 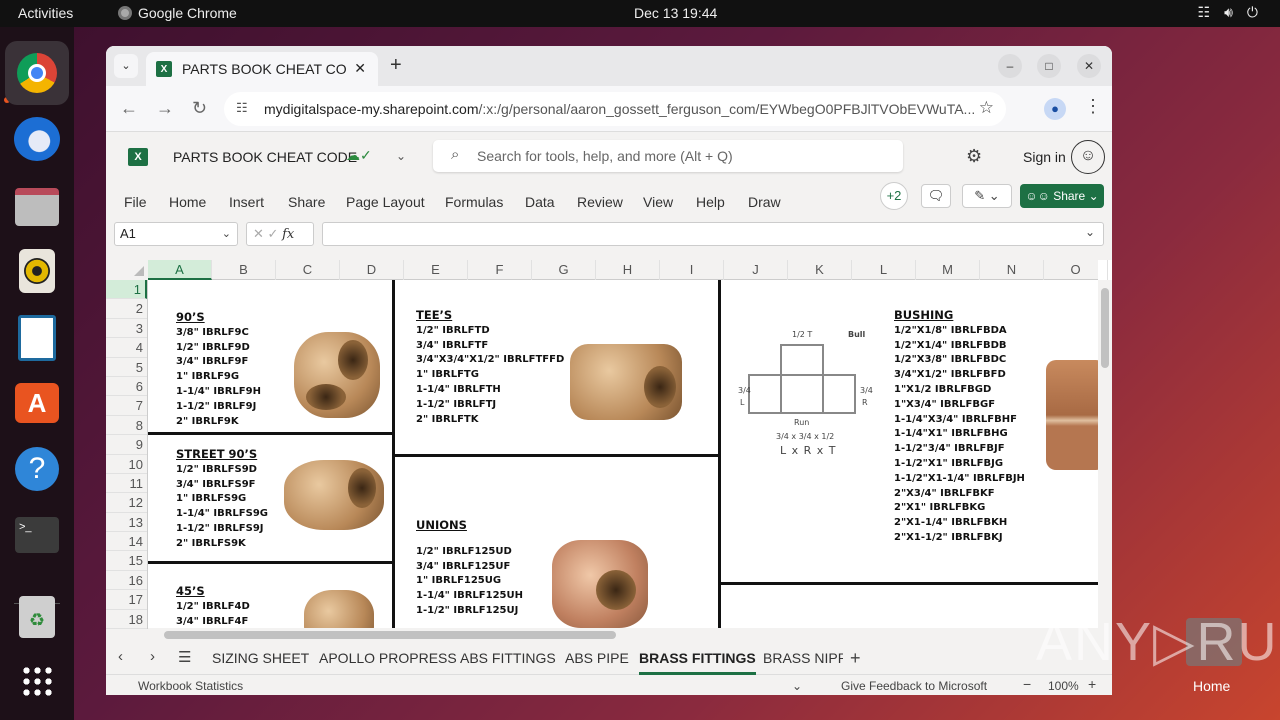 I want to click on column-header-h: H, so click(x=628, y=270).